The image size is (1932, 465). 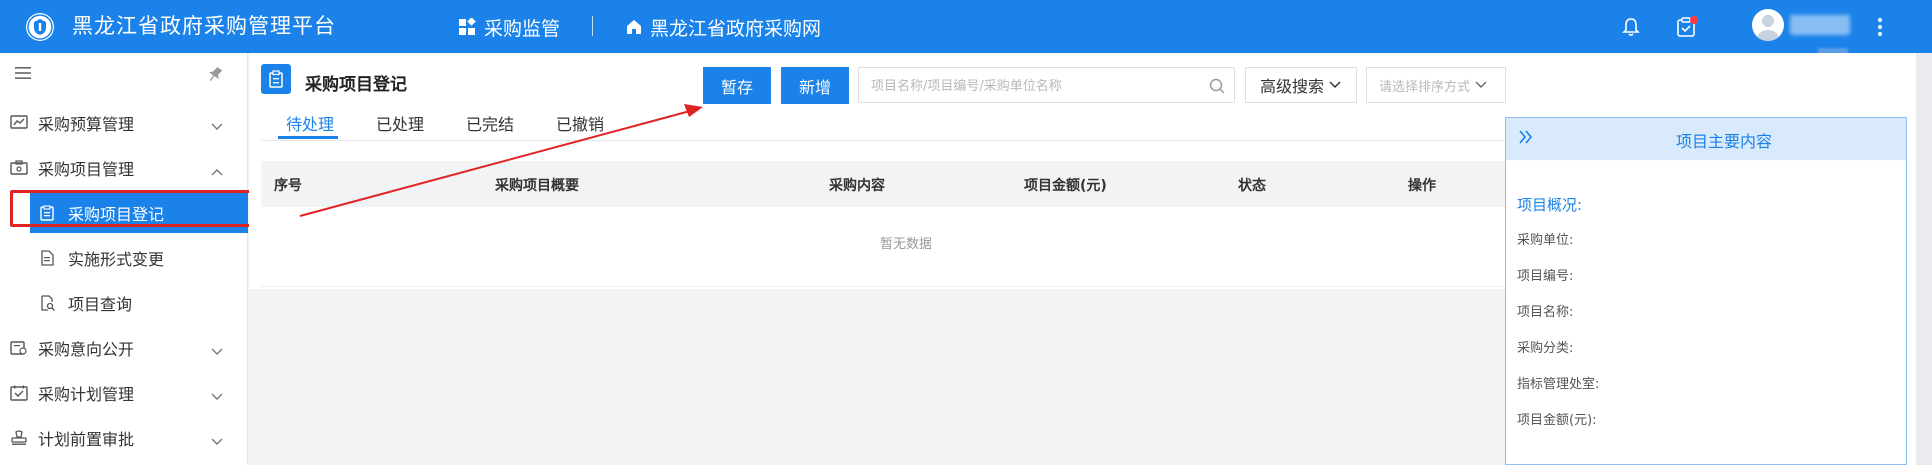 What do you see at coordinates (1550, 205) in the screenshot?
I see `section-title: 项目概况:` at bounding box center [1550, 205].